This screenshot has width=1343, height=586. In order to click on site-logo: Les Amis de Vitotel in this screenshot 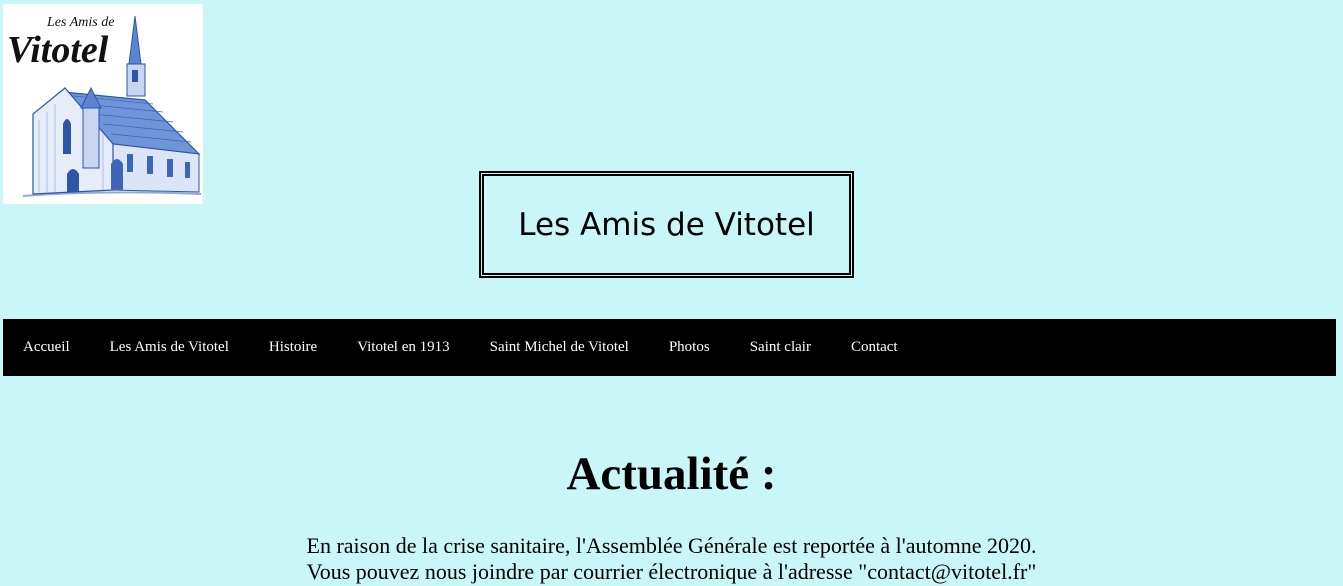, I will do `click(103, 104)`.